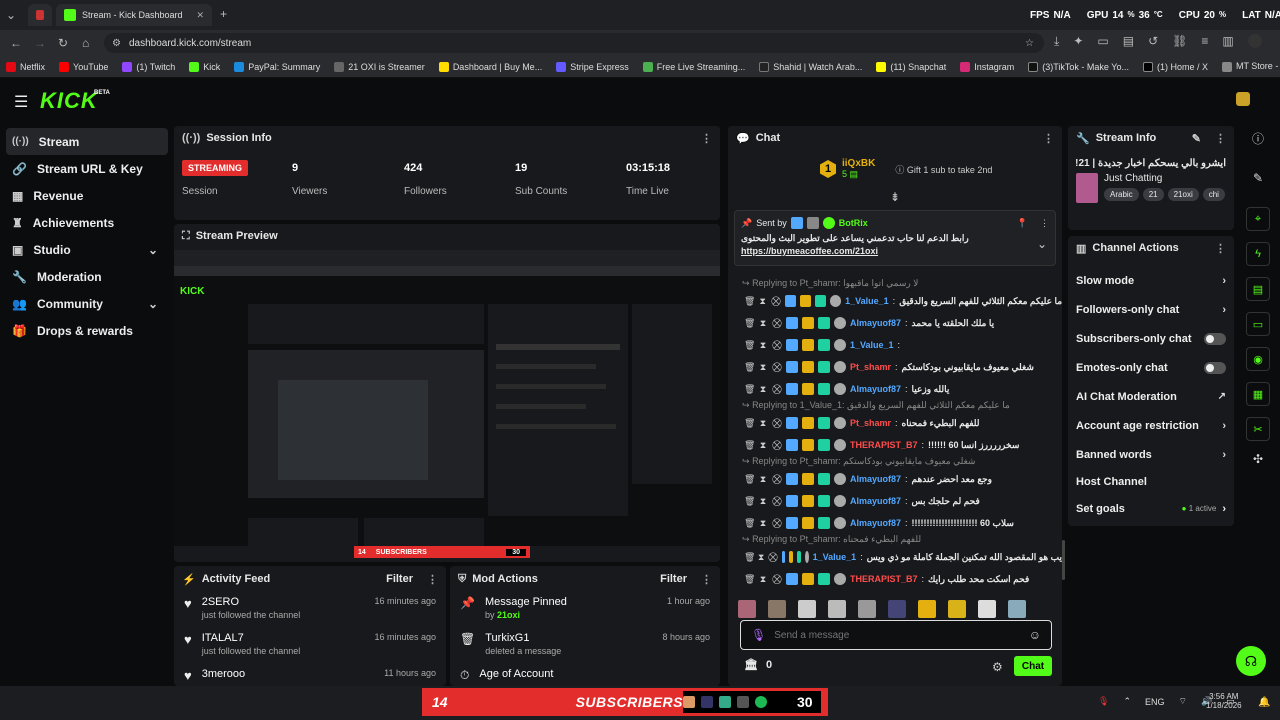 This screenshot has height=720, width=1280. Describe the element at coordinates (1035, 635) in the screenshot. I see `emoji-icon: ☺` at that location.